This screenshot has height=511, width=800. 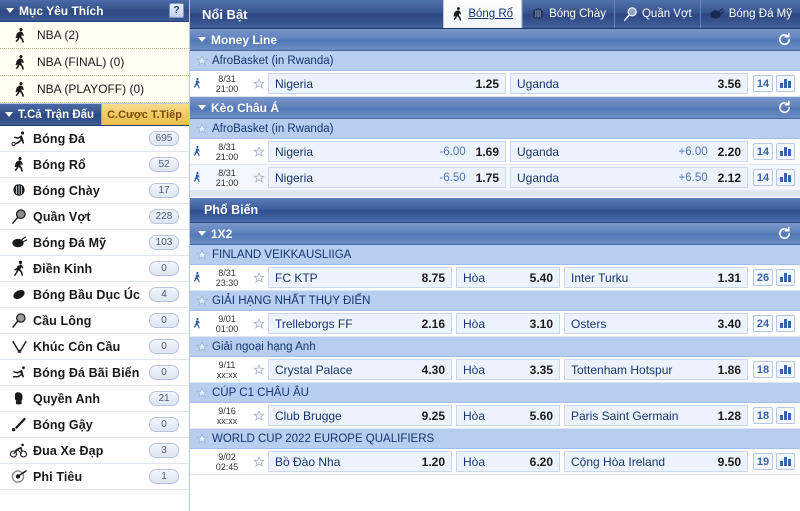 I want to click on league-row: Giải ngoại hạng Anh, so click(x=495, y=347).